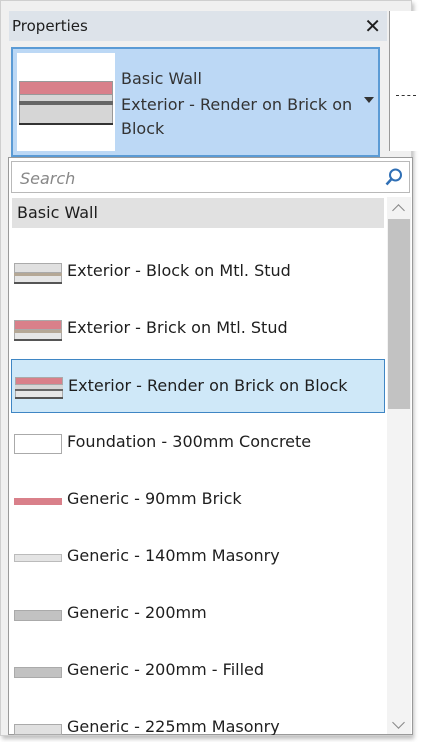 This screenshot has height=742, width=421. Describe the element at coordinates (200, 178) in the screenshot. I see `search-input` at that location.